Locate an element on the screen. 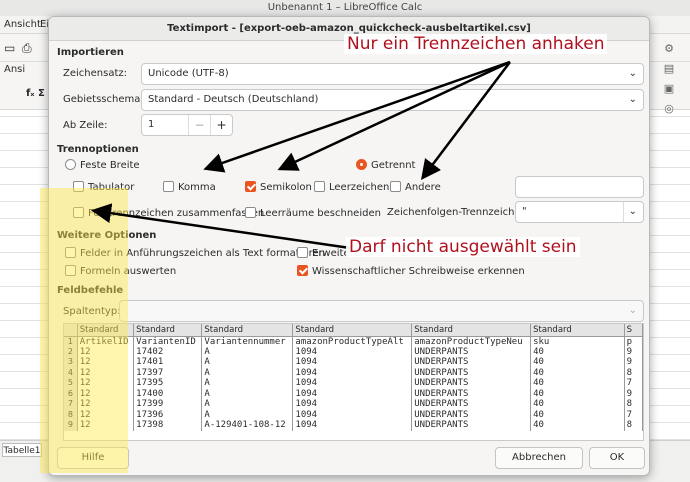 The width and height of the screenshot is (690, 482). checkbox-scientific: Wissenschaftlicher Schreibweise erkennen is located at coordinates (411, 272).